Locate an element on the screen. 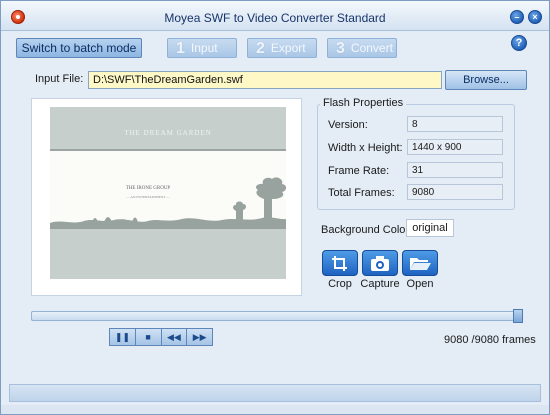 The width and height of the screenshot is (550, 415). open-button is located at coordinates (420, 263).